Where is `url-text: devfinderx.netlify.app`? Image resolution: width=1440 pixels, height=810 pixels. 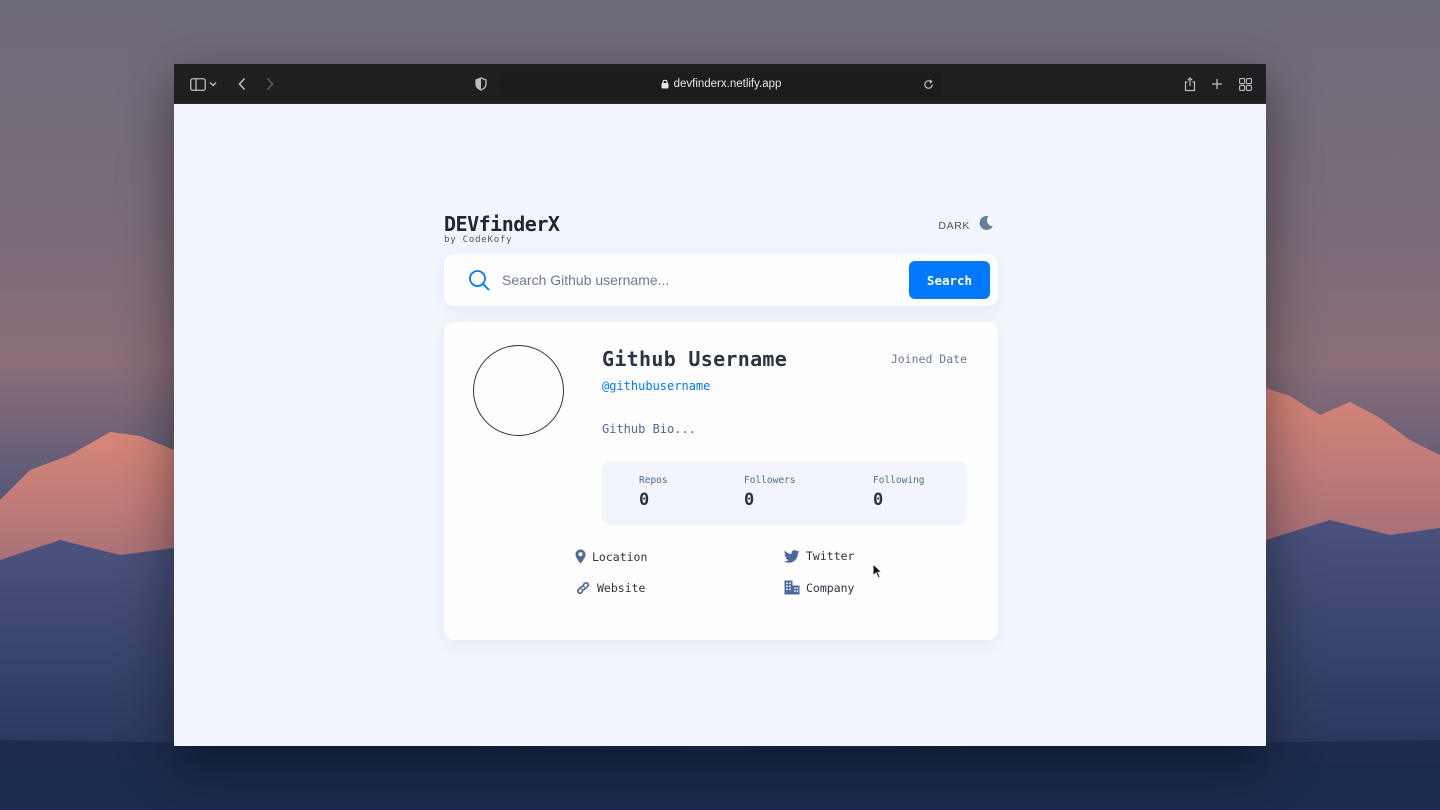 url-text: devfinderx.netlify.app is located at coordinates (727, 84).